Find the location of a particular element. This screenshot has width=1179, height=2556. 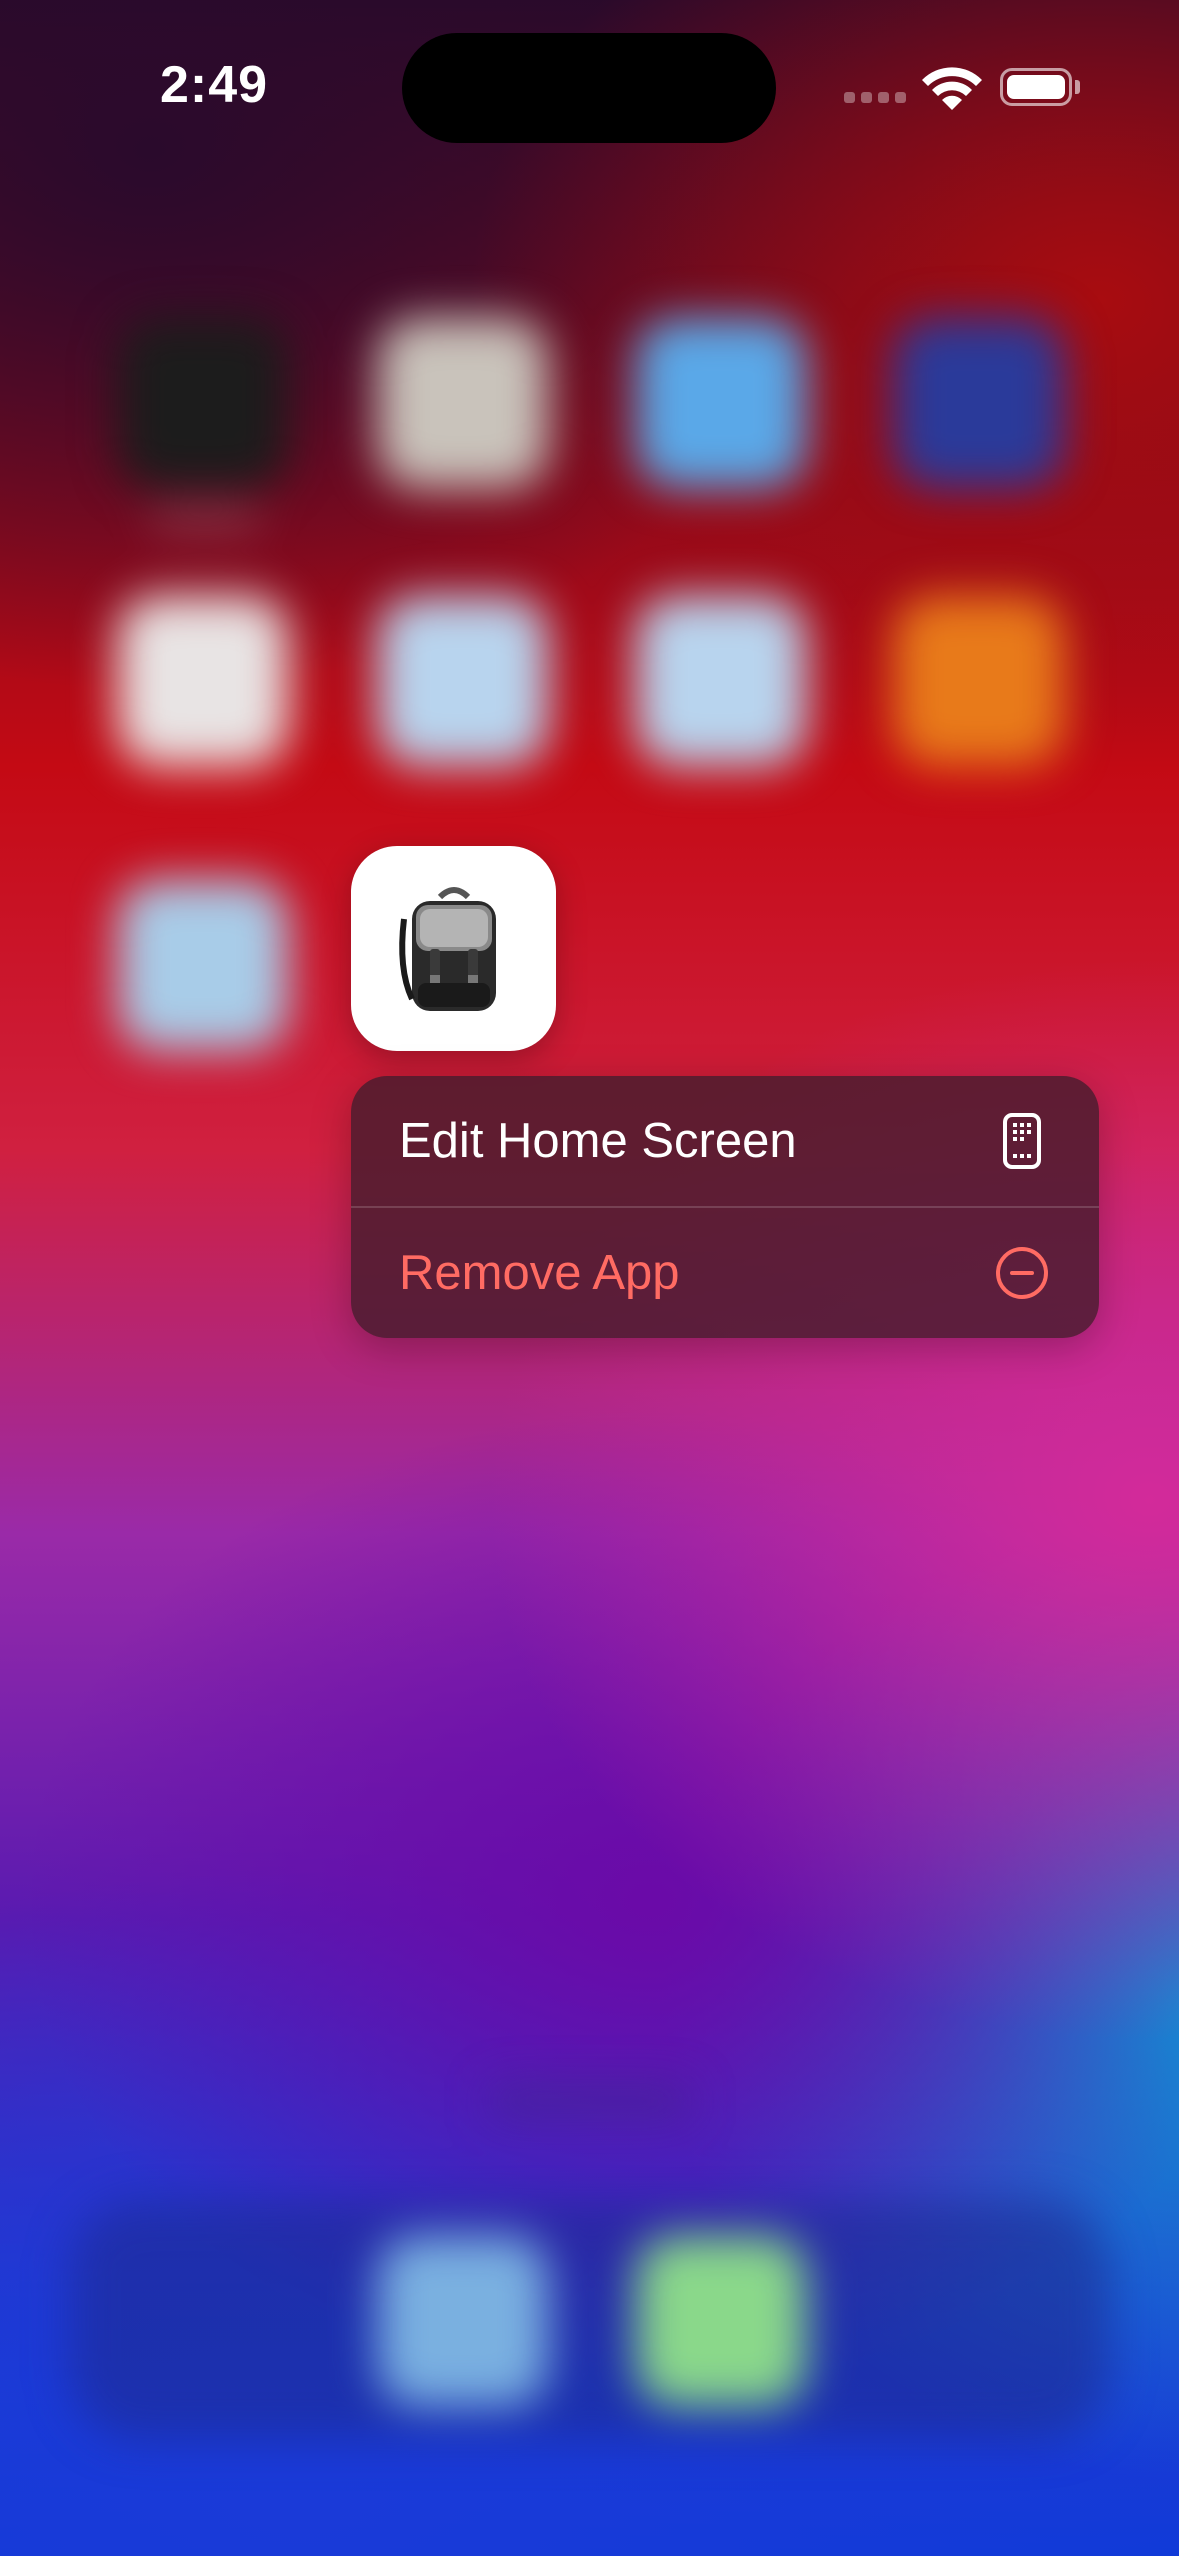

wifi-icon is located at coordinates (952, 88).